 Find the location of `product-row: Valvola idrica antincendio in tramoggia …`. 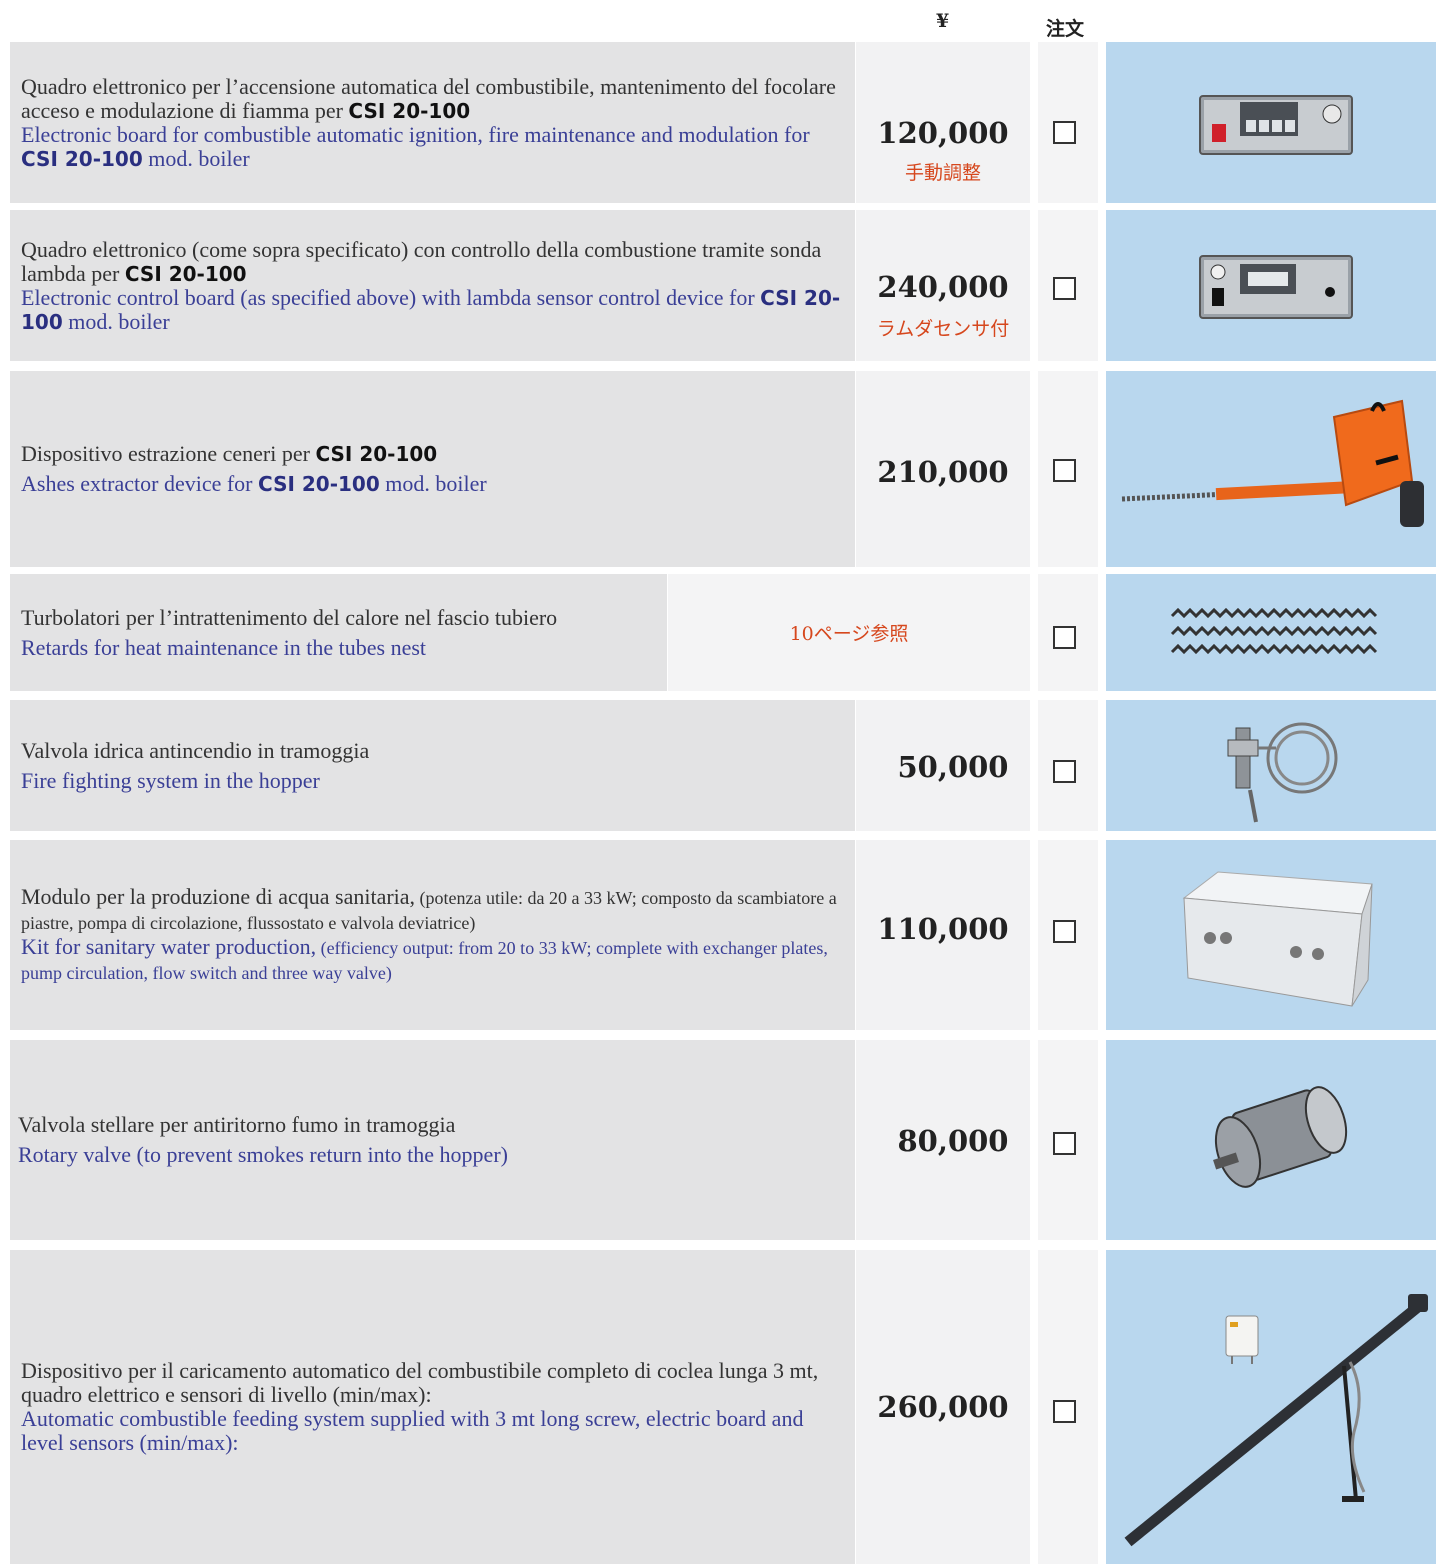

product-row: Valvola idrica antincendio in tramoggia … is located at coordinates (718, 765).